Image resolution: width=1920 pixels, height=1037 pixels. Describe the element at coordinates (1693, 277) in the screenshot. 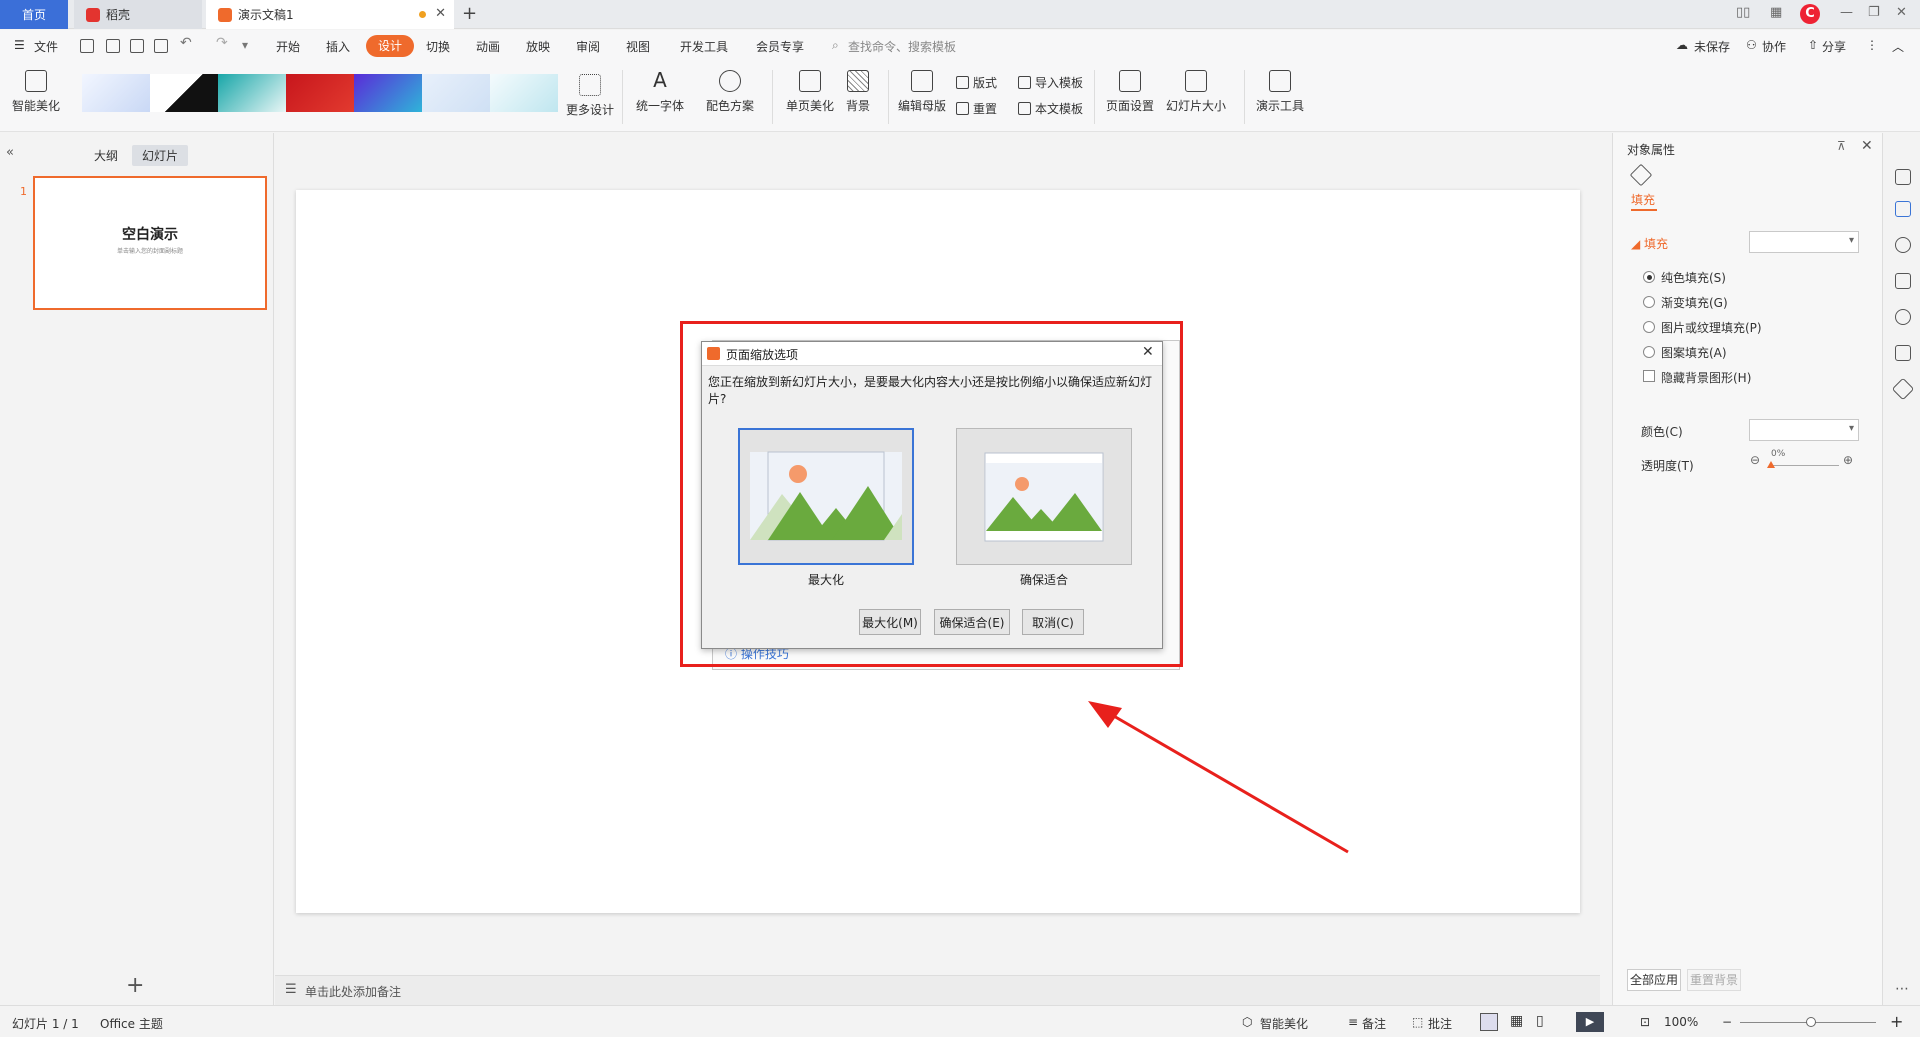

I see `solid-fill-label: 纯色填充(S)` at that location.